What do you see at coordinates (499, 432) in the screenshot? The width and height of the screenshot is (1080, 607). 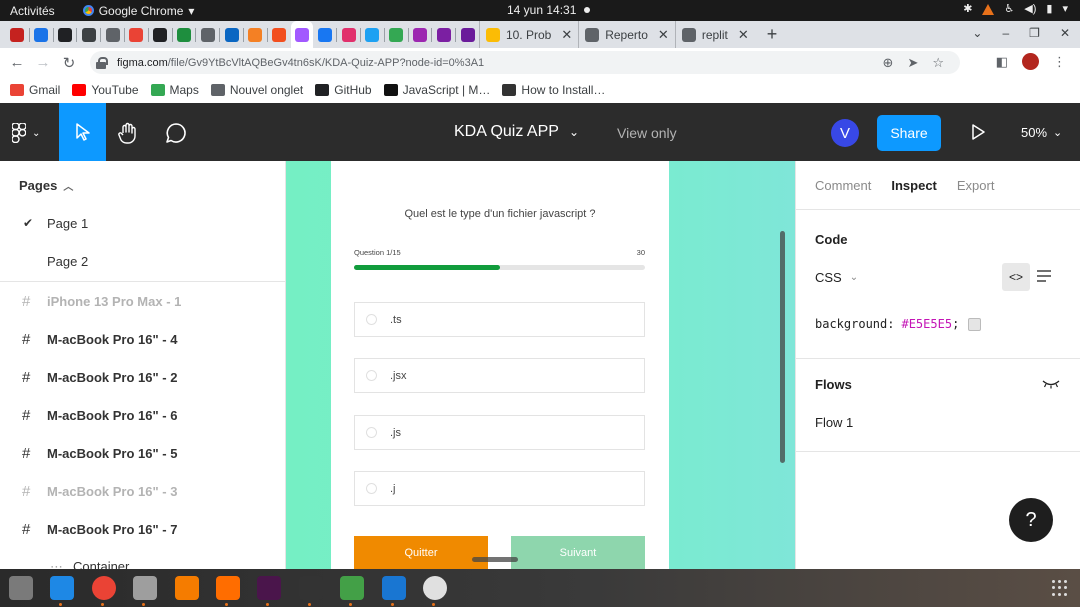 I see `answer-option: .js` at bounding box center [499, 432].